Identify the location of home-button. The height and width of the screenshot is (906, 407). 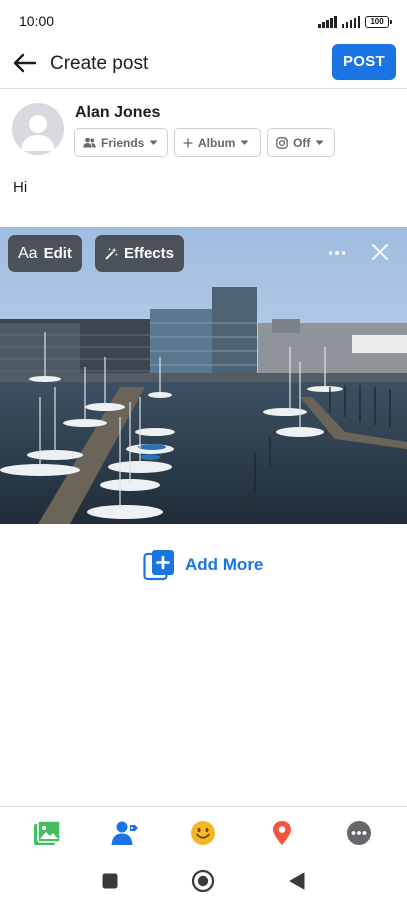
(203, 881).